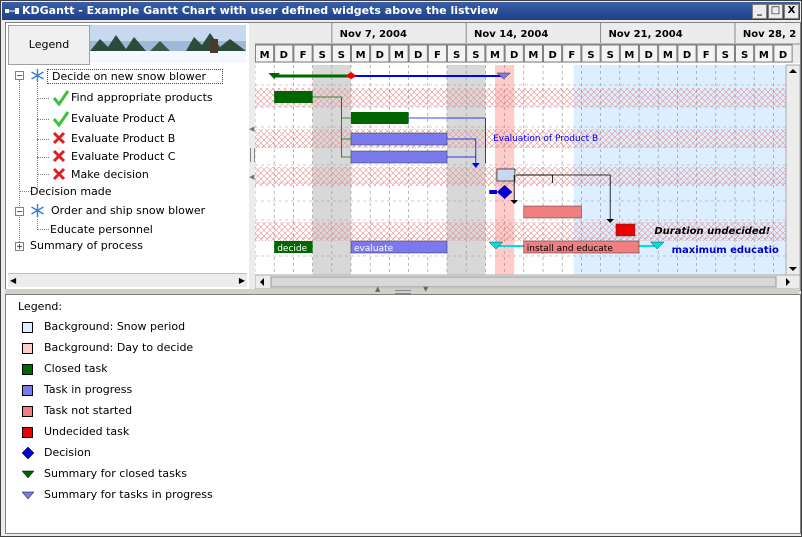 Image resolution: width=802 pixels, height=537 pixels. Describe the element at coordinates (625, 230) in the screenshot. I see `task-educate` at that location.